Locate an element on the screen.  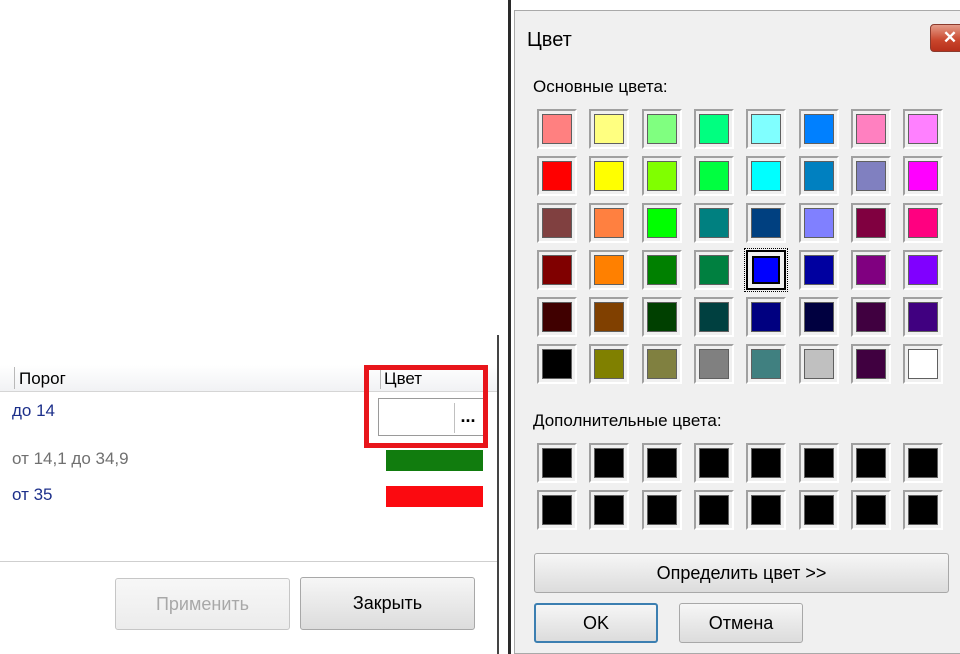
color-swatch-red is located at coordinates (434, 496).